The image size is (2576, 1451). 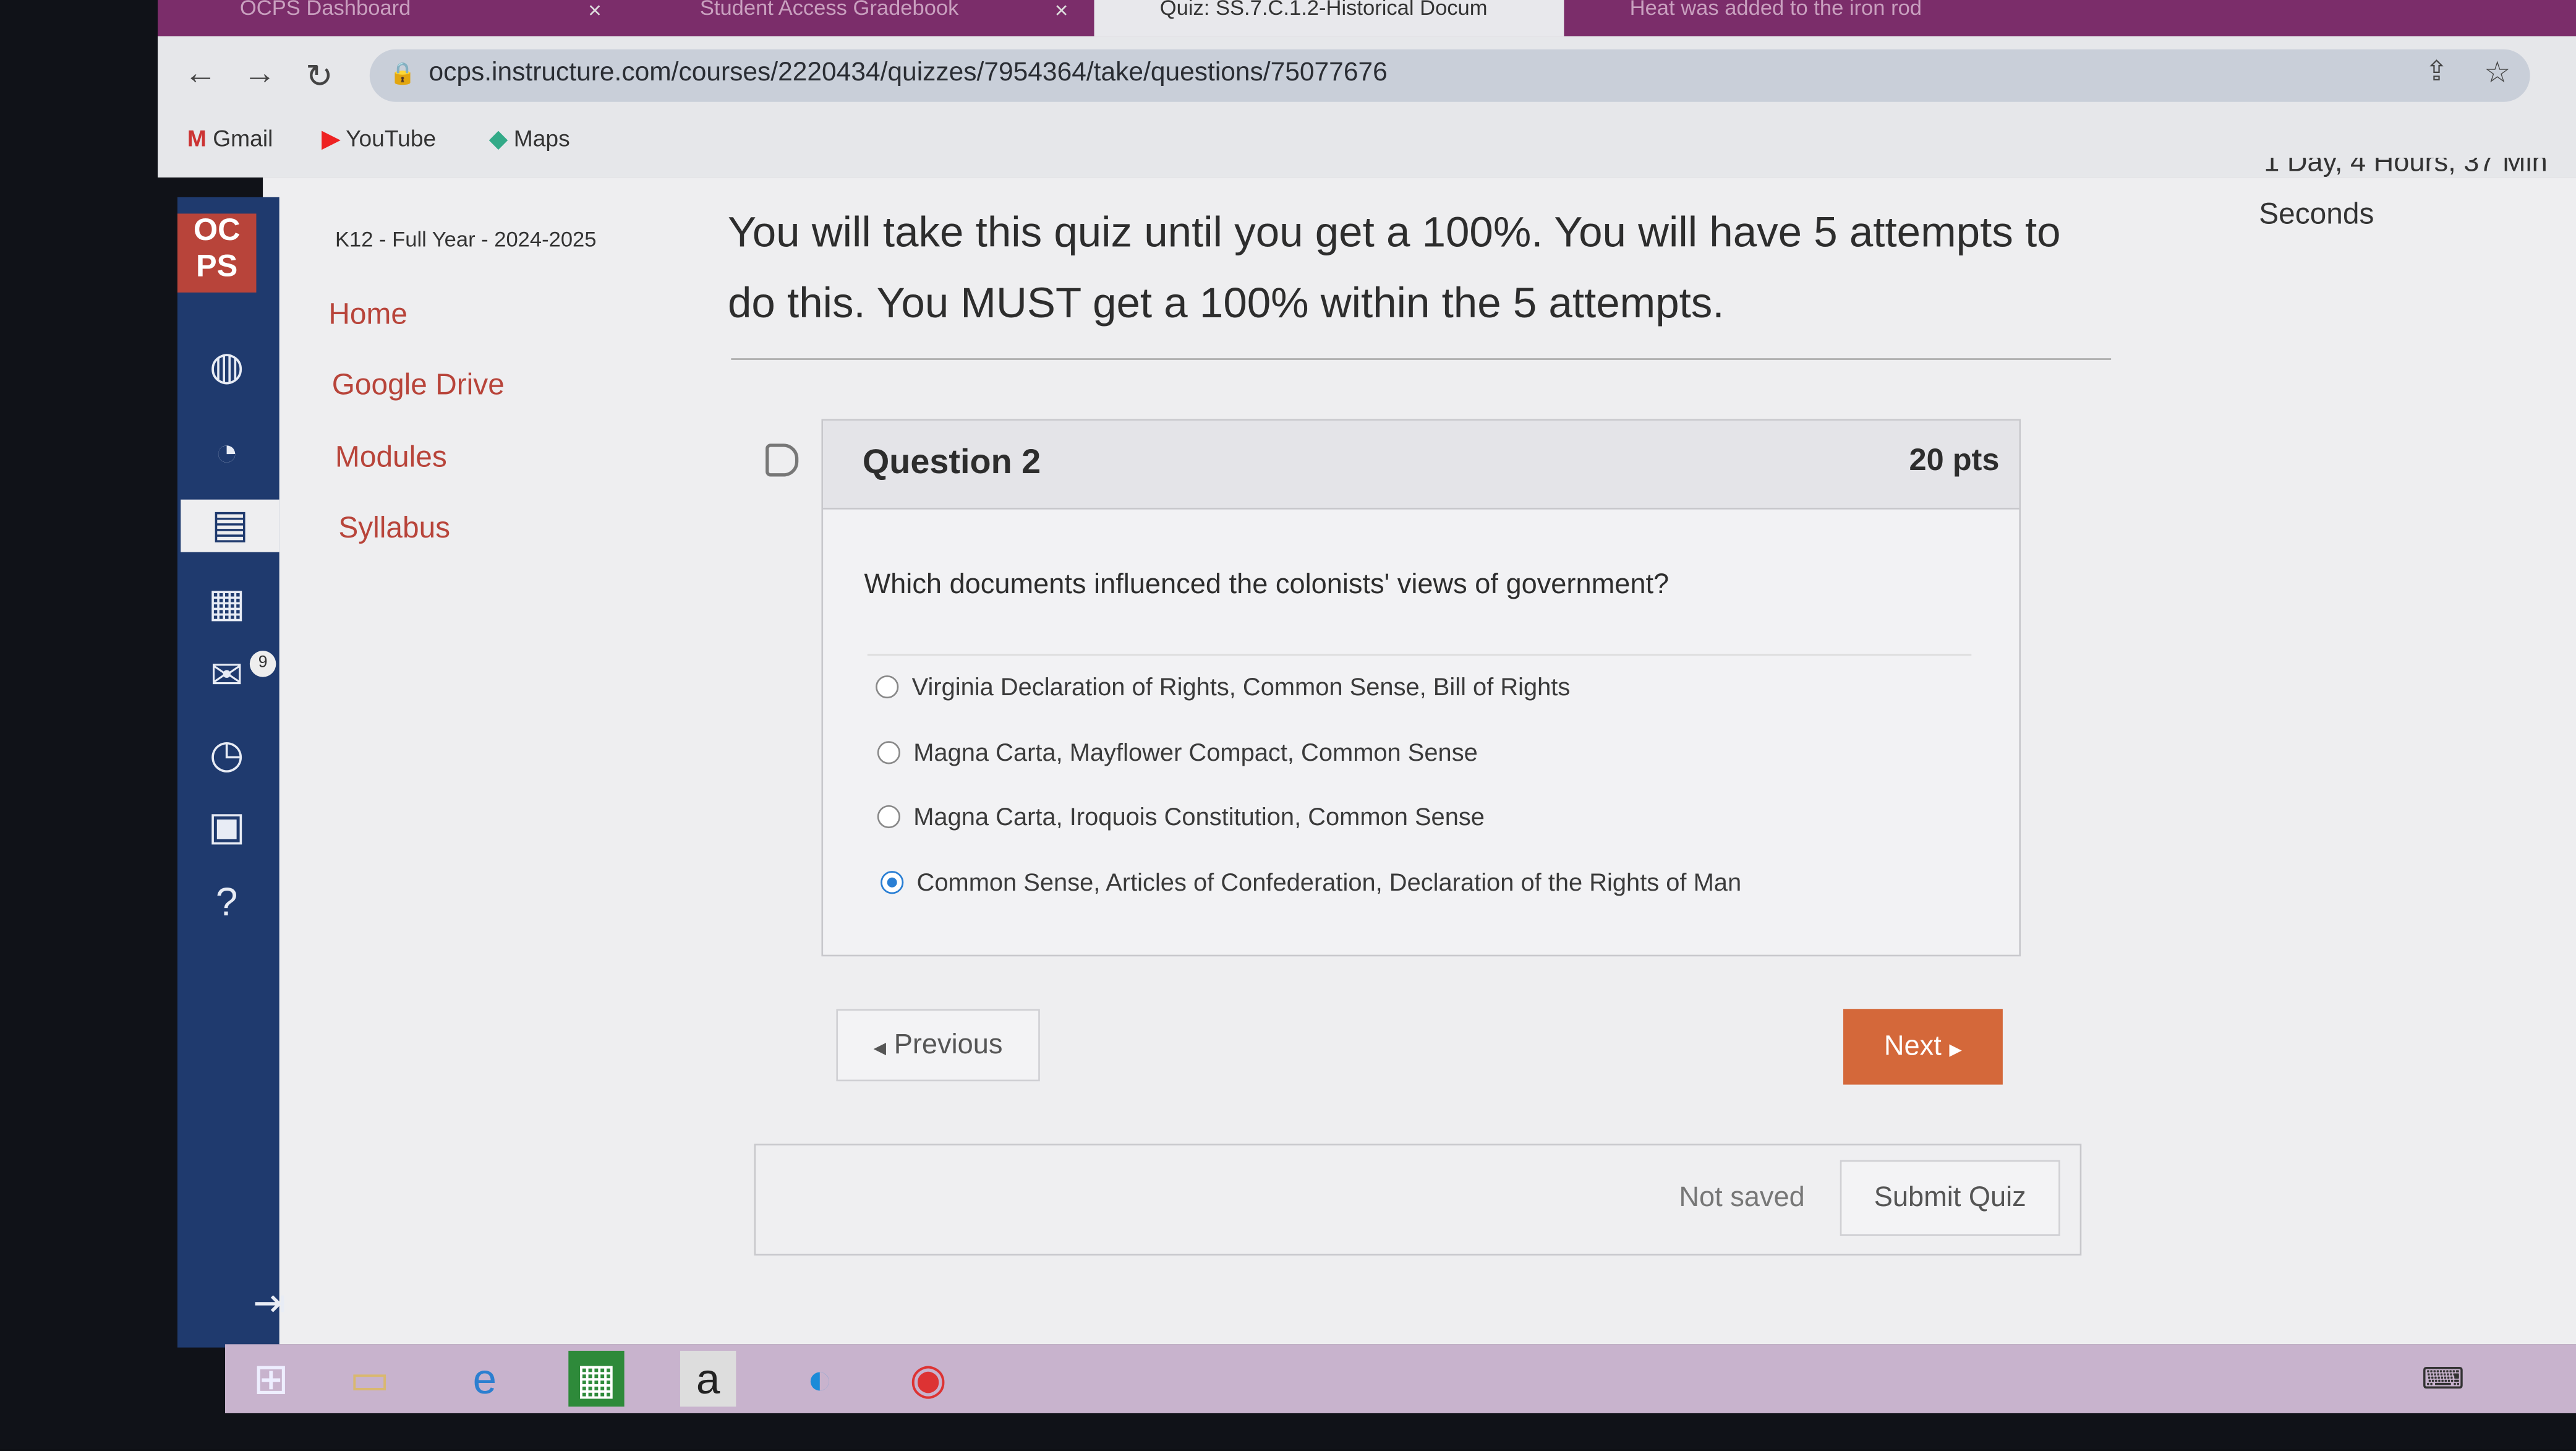 I want to click on bookmark-maps: ◆ Maps, so click(x=530, y=139).